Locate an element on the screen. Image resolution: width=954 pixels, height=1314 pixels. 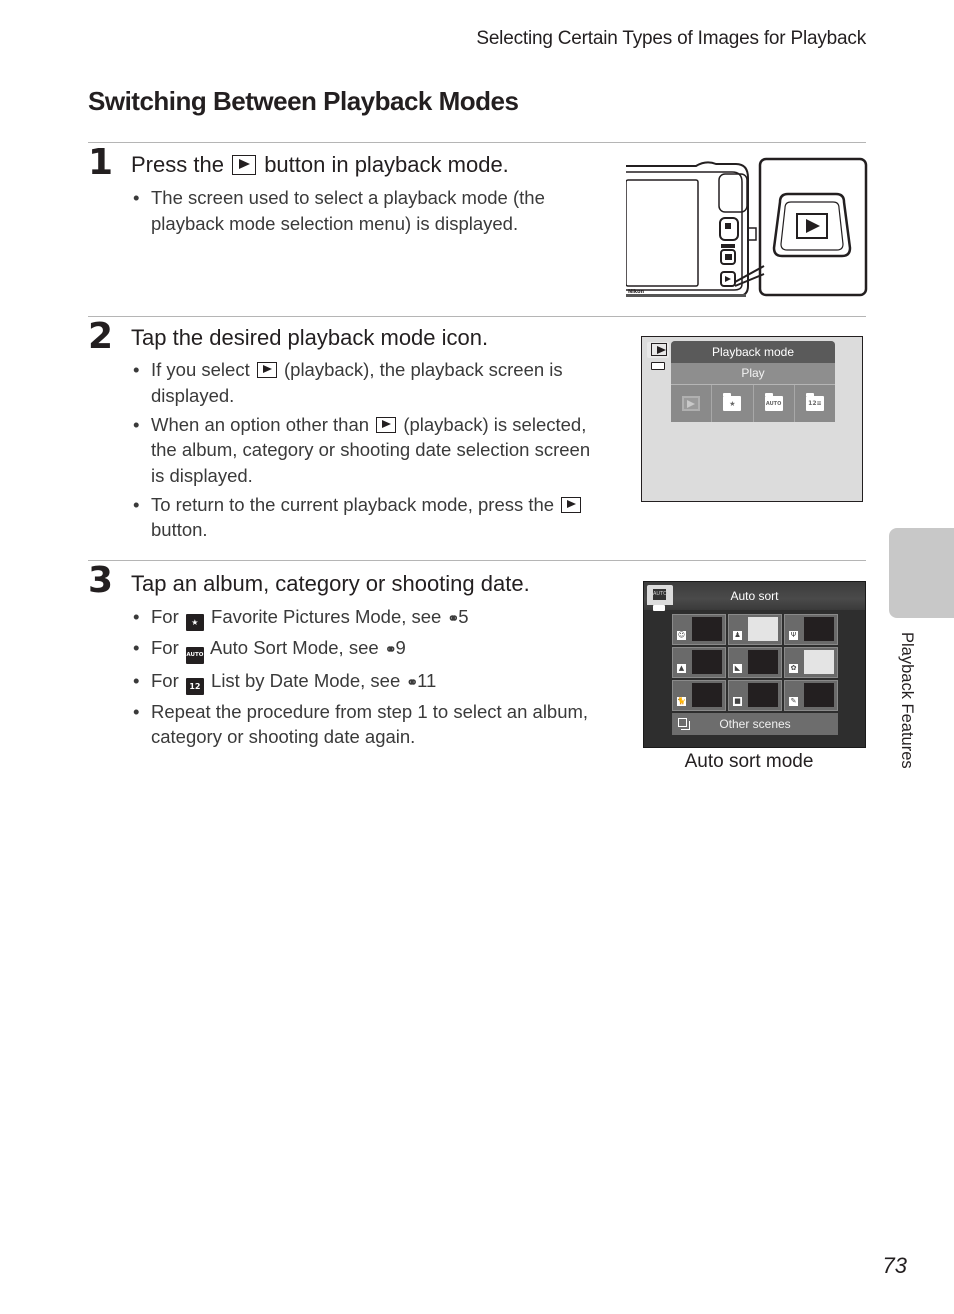
bullet-item: • For 12 List by Date Mode, see ⚭11 is located at coordinates (366, 682).